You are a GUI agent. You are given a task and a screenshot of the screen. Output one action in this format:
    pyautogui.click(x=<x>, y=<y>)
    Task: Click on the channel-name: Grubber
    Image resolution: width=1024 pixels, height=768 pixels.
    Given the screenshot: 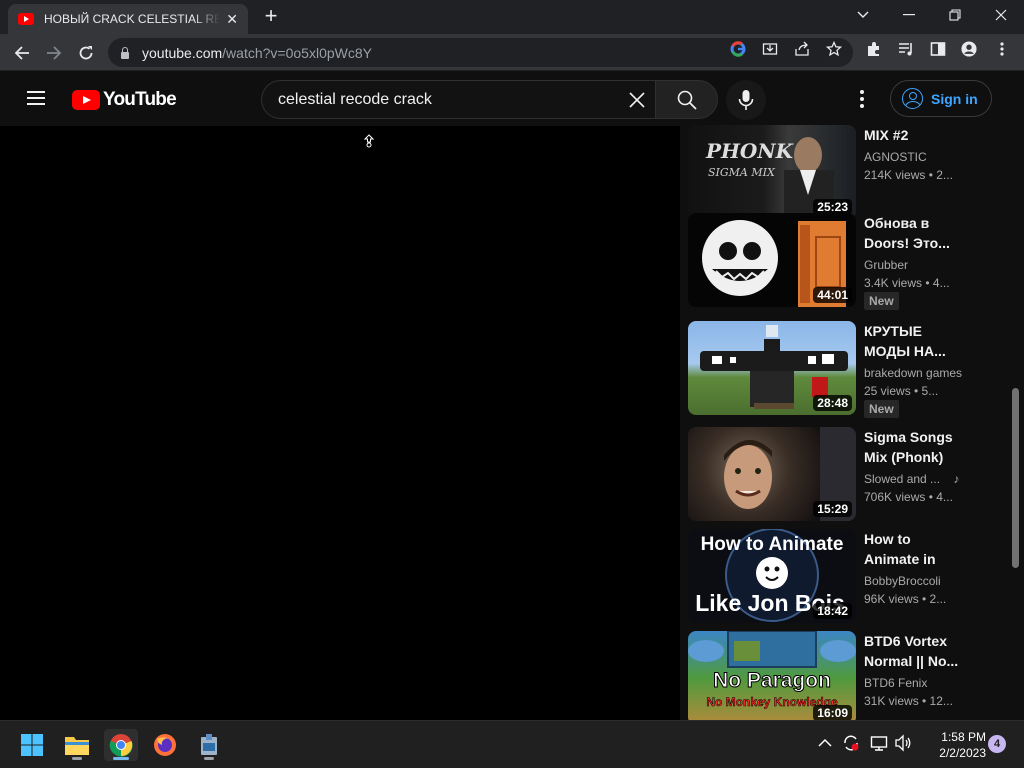 What is the action you would take?
    pyautogui.click(x=914, y=265)
    